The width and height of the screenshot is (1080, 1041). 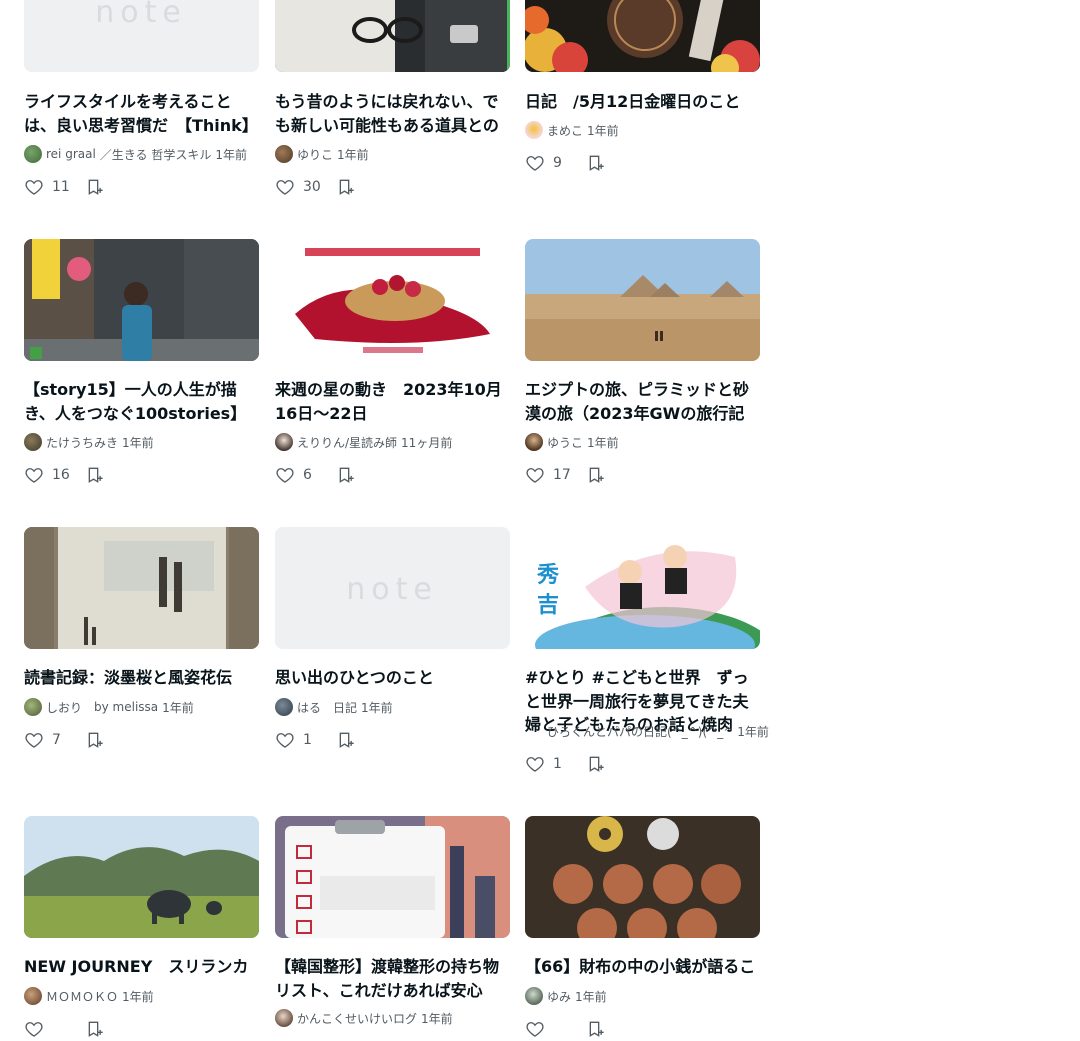 What do you see at coordinates (156, 154) in the screenshot?
I see `magazine-name: ／生きる 哲学スキル` at bounding box center [156, 154].